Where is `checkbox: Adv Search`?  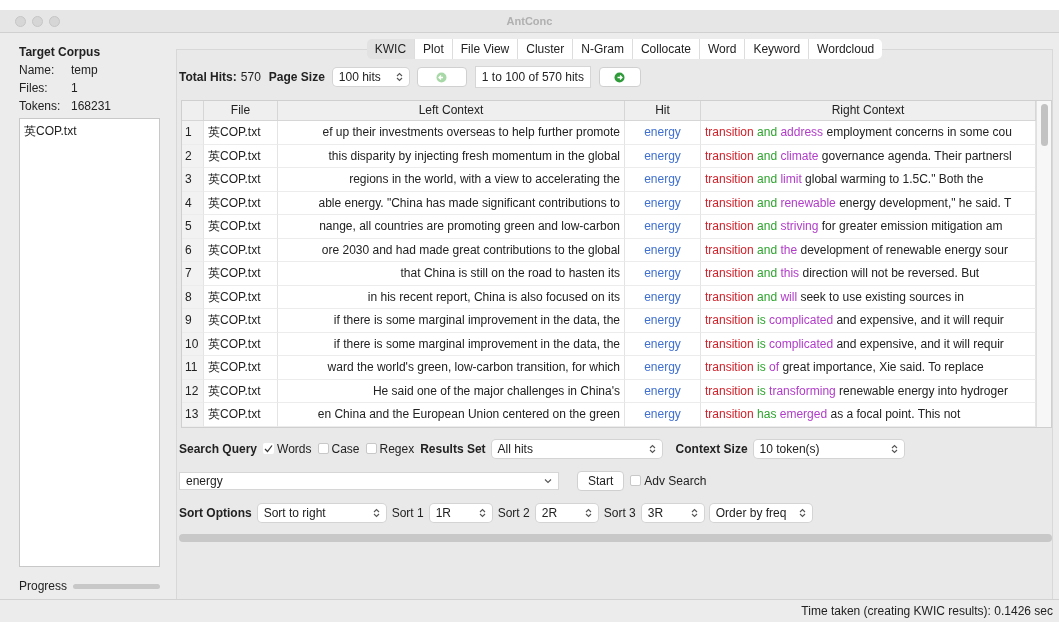
checkbox: Adv Search is located at coordinates (668, 480).